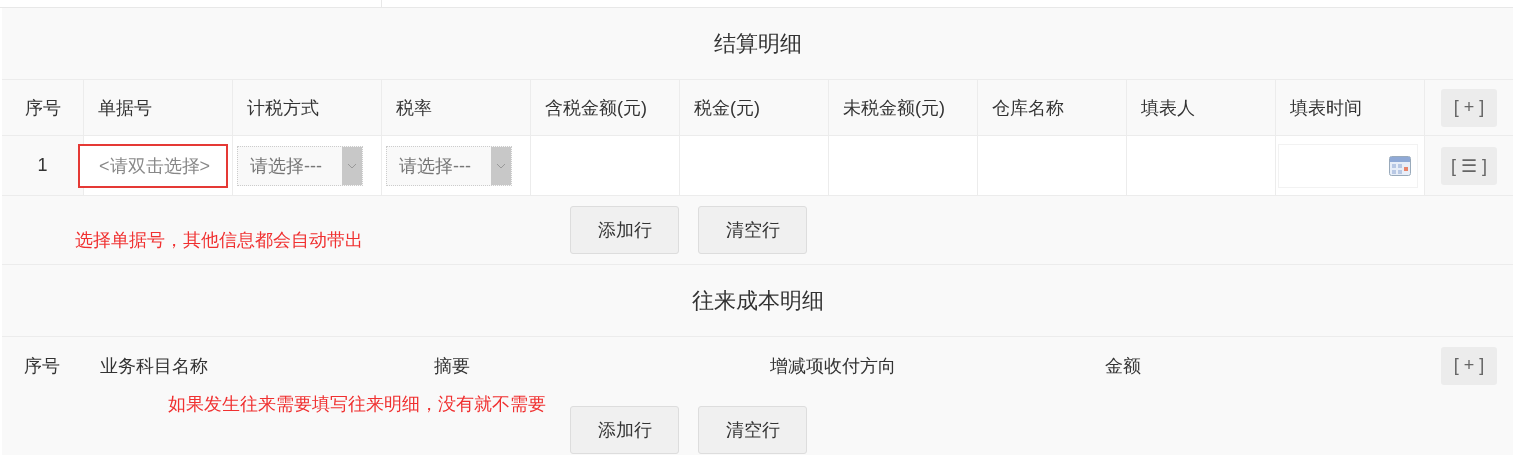 The image size is (1513, 455). Describe the element at coordinates (154, 366) in the screenshot. I see `column-header: 业务科目名称` at that location.